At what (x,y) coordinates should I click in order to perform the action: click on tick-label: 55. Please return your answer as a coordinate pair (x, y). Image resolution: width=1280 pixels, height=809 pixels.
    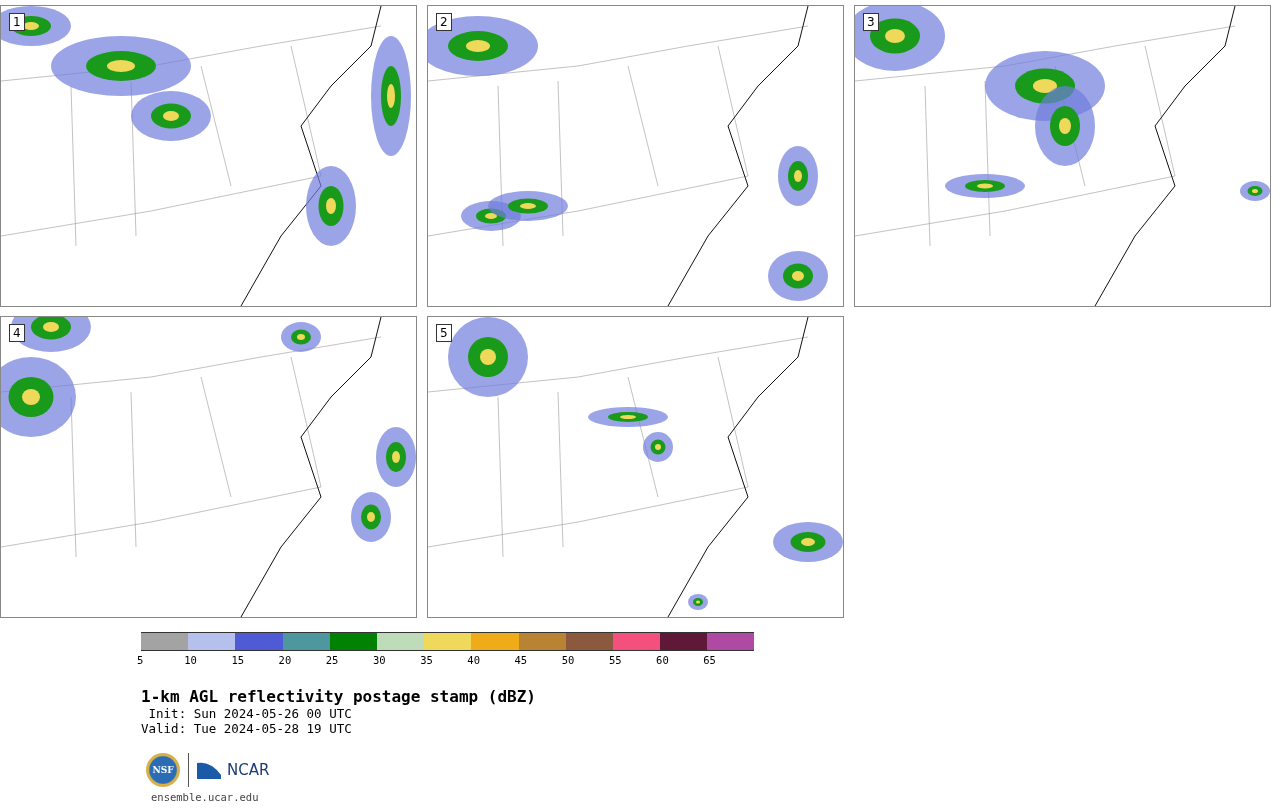
    Looking at the image, I should click on (615, 660).